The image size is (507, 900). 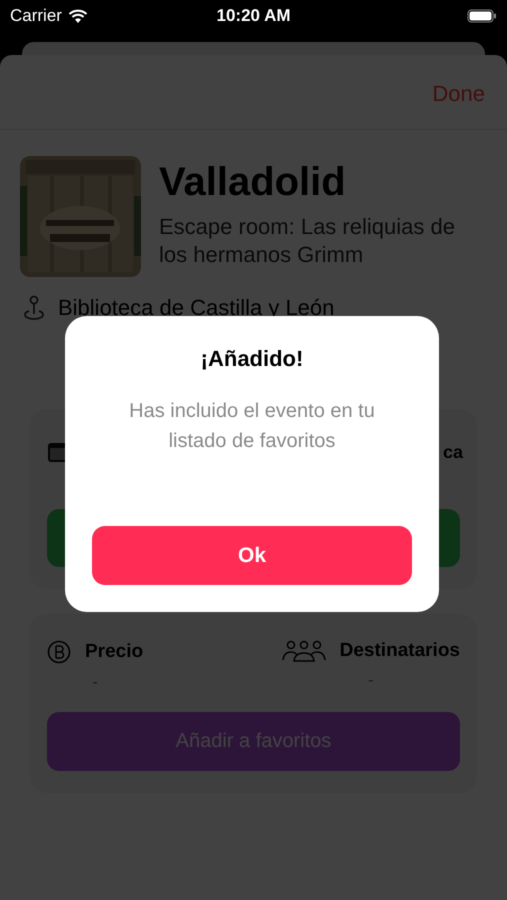 What do you see at coordinates (252, 359) in the screenshot?
I see `alert-title: ¡Añadido!` at bounding box center [252, 359].